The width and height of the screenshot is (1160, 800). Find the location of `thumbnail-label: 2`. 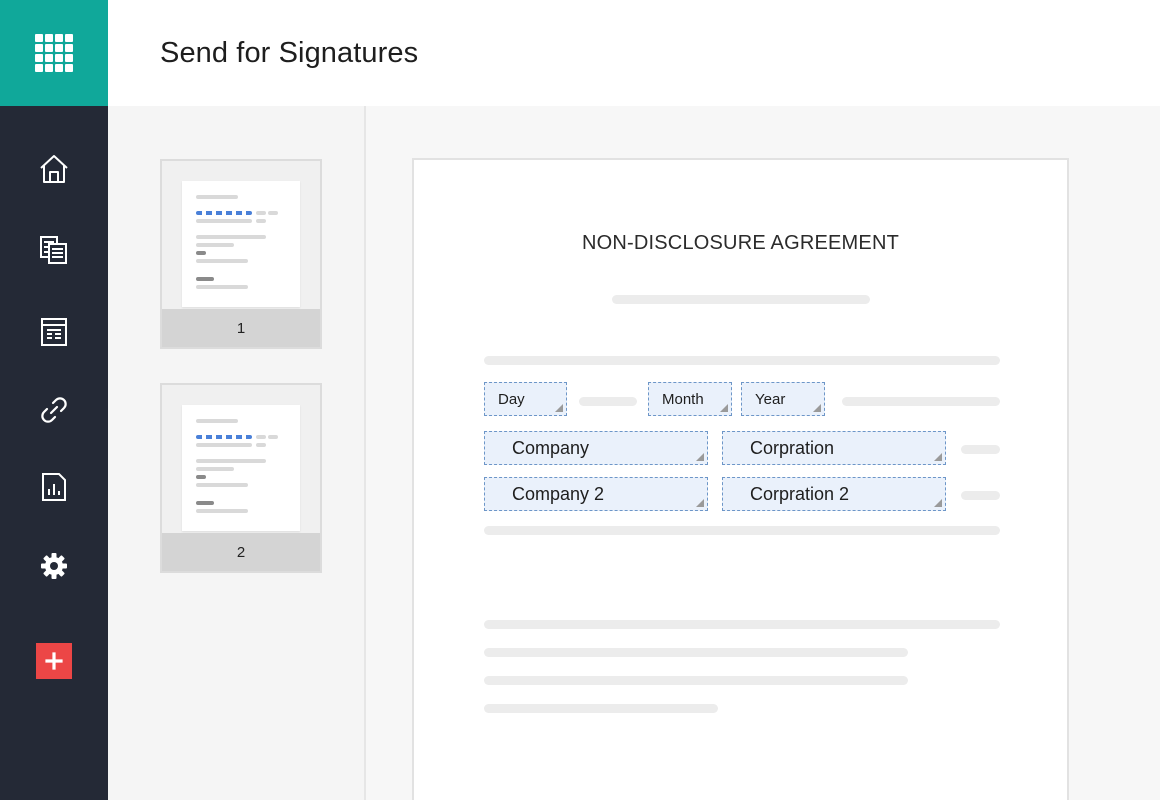

thumbnail-label: 2 is located at coordinates (241, 552).